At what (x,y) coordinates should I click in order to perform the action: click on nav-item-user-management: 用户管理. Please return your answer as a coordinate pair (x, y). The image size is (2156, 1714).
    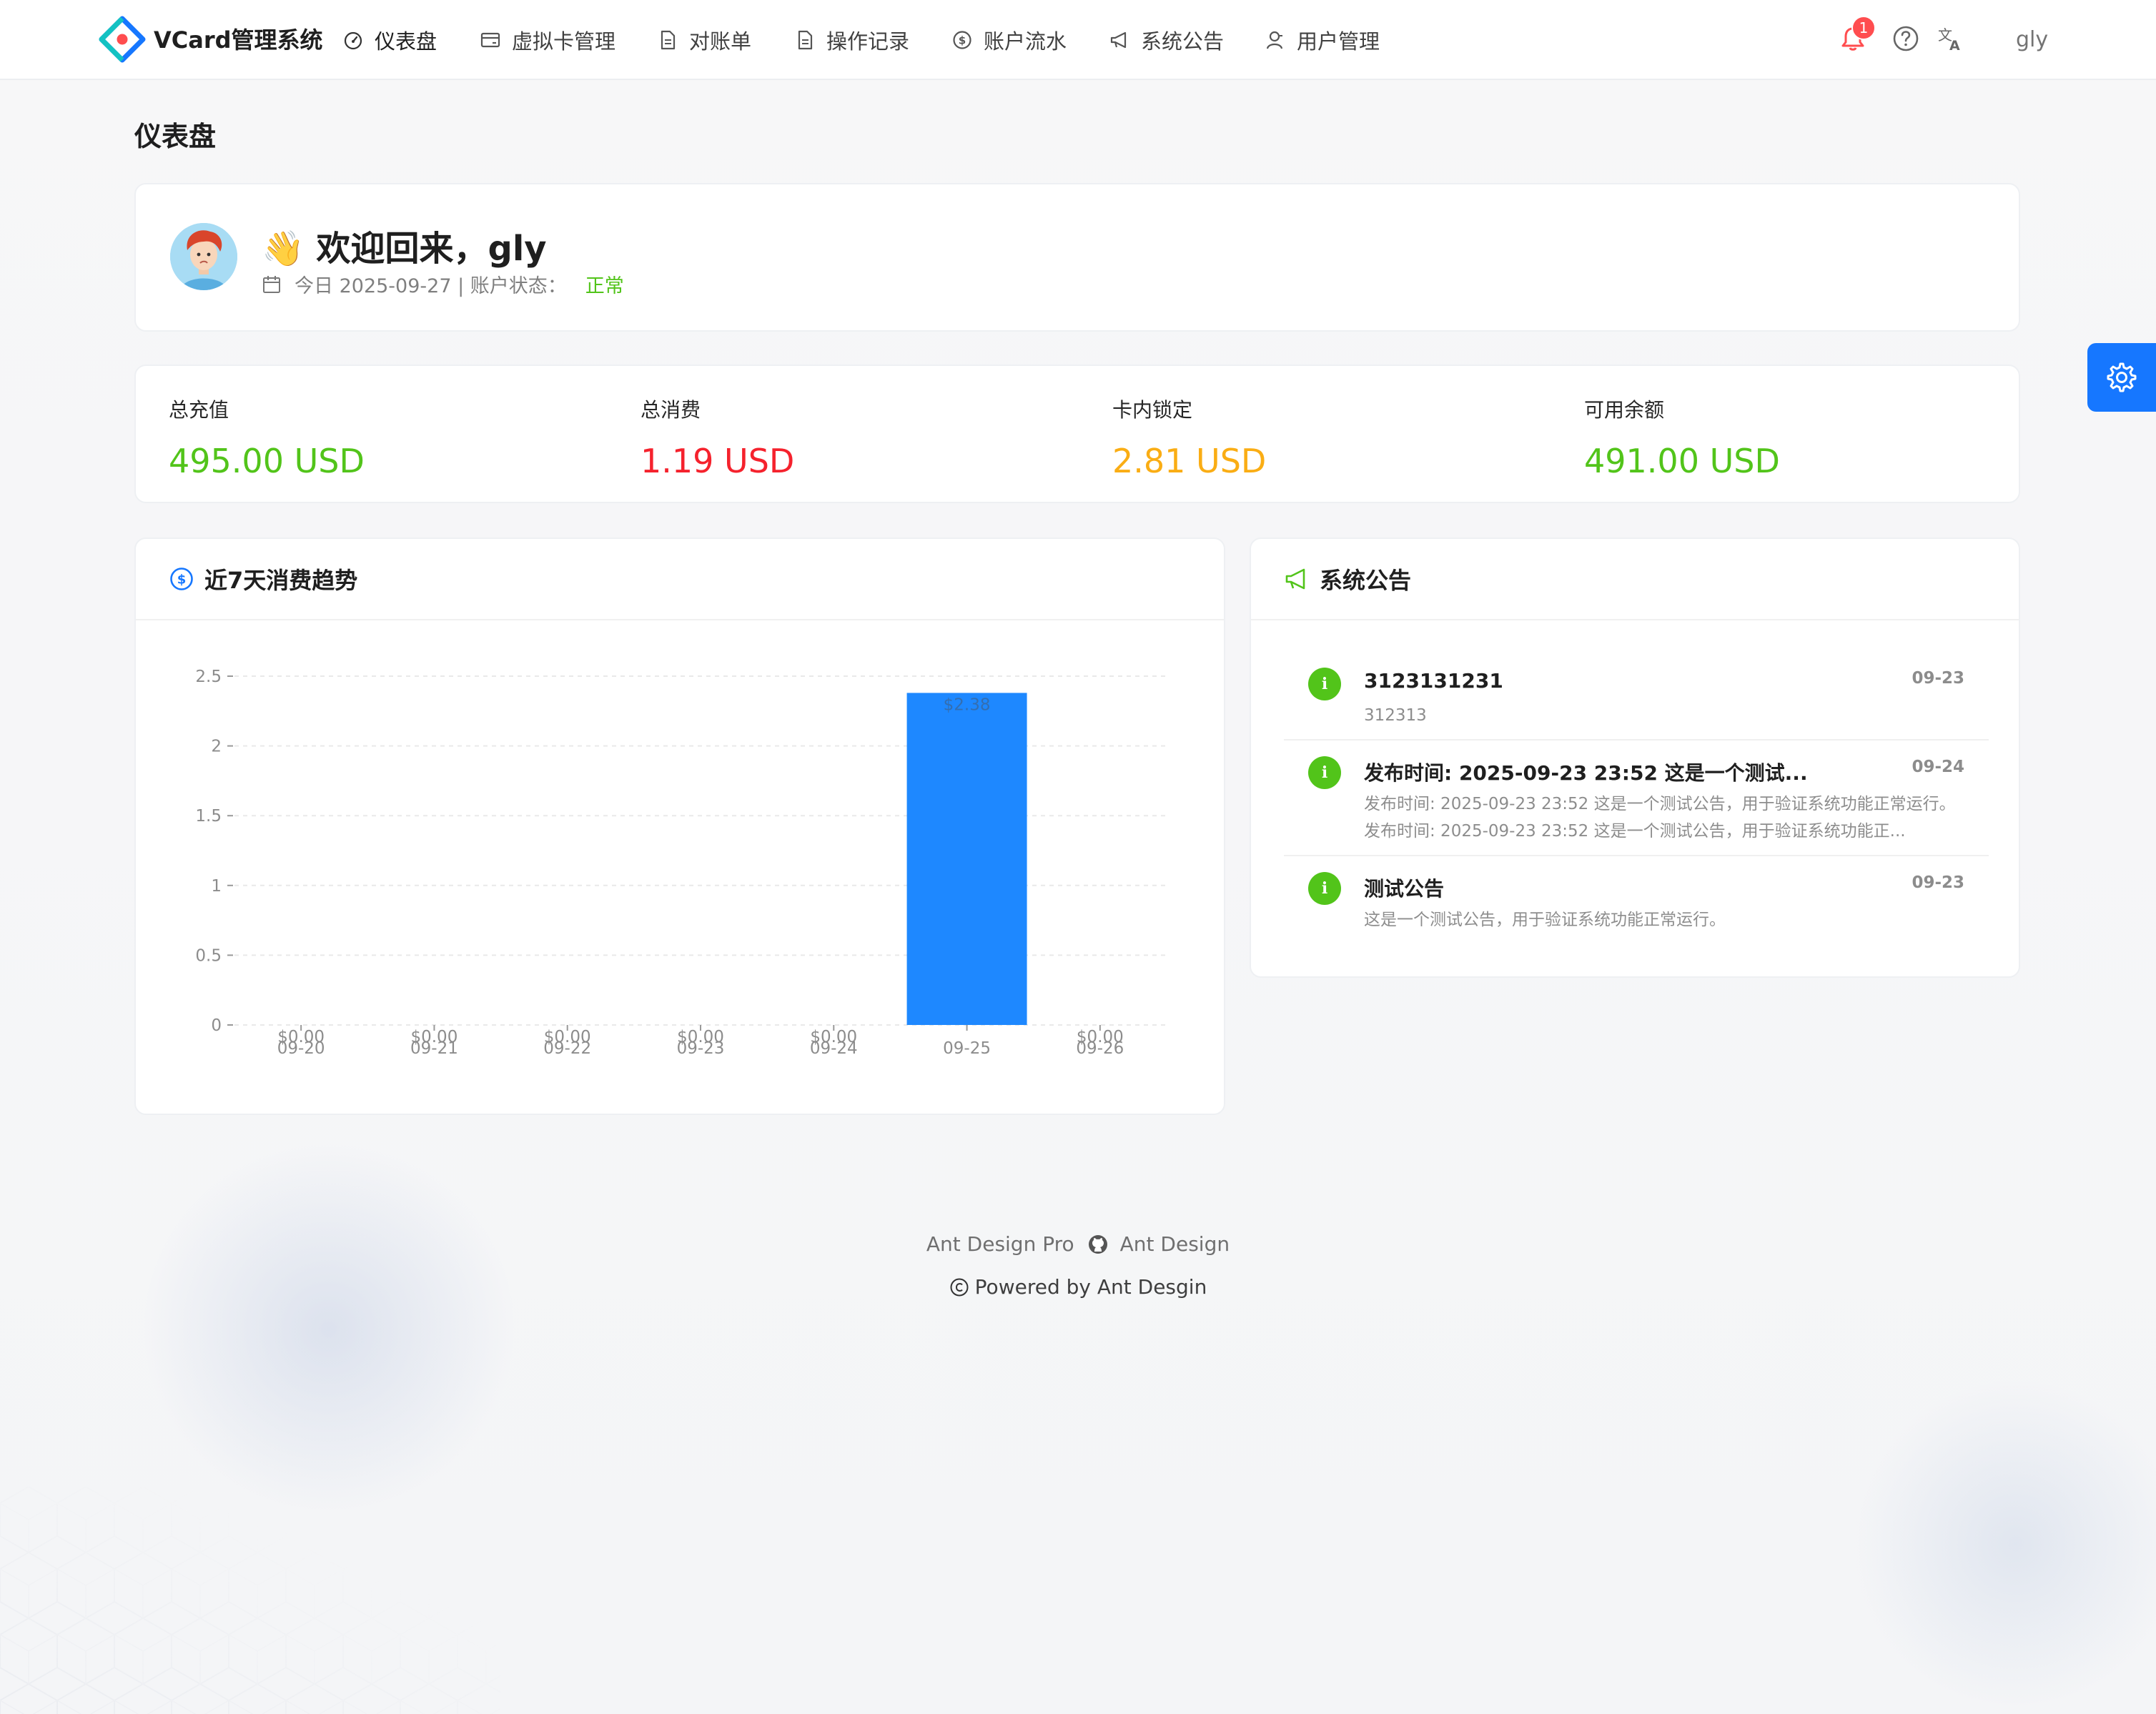
    Looking at the image, I should click on (1322, 40).